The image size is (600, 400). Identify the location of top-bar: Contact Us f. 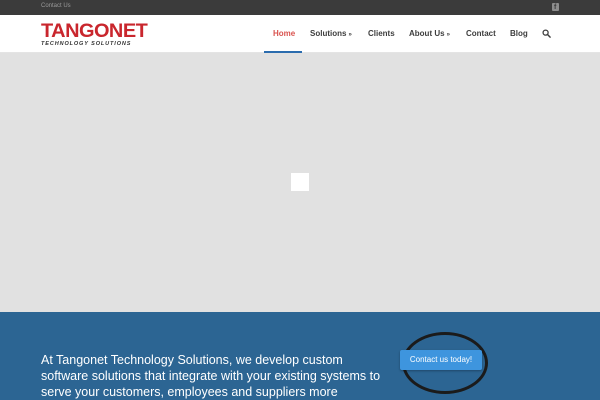
(300, 7).